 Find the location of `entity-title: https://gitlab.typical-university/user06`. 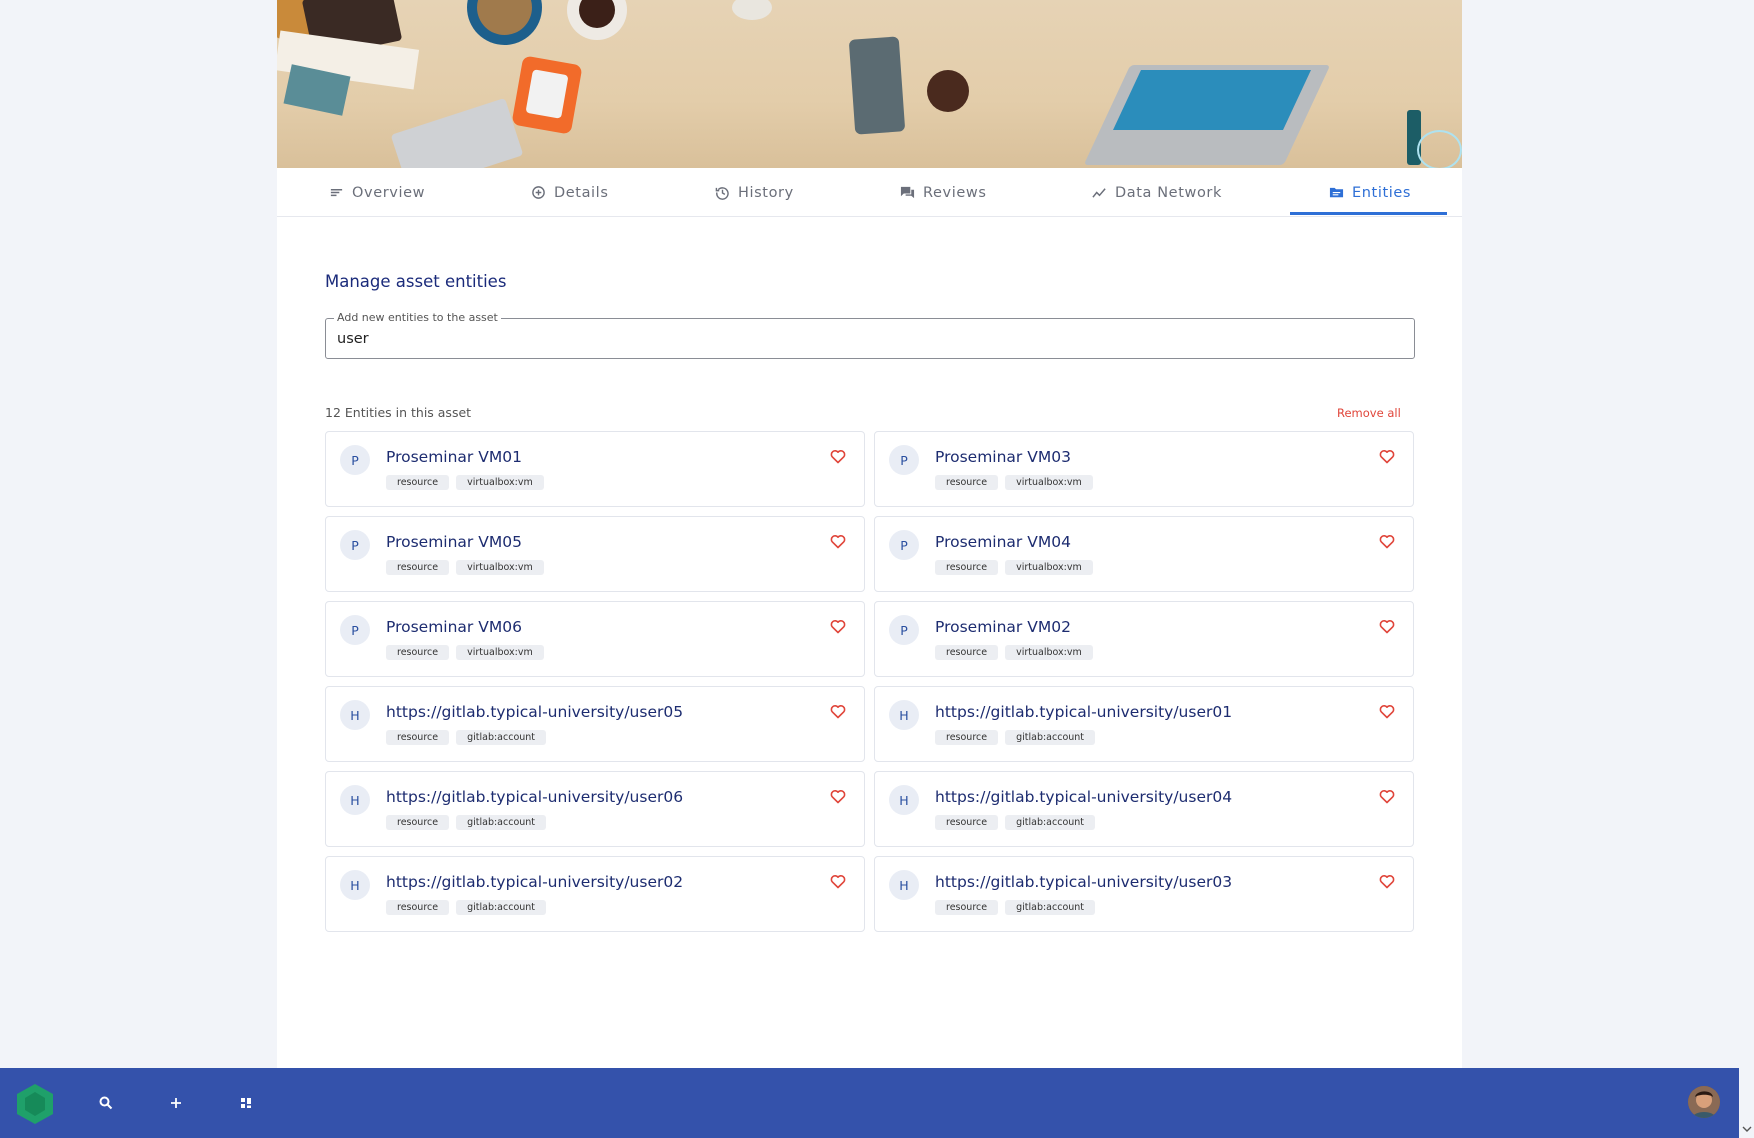

entity-title: https://gitlab.typical-university/user06 is located at coordinates (534, 797).